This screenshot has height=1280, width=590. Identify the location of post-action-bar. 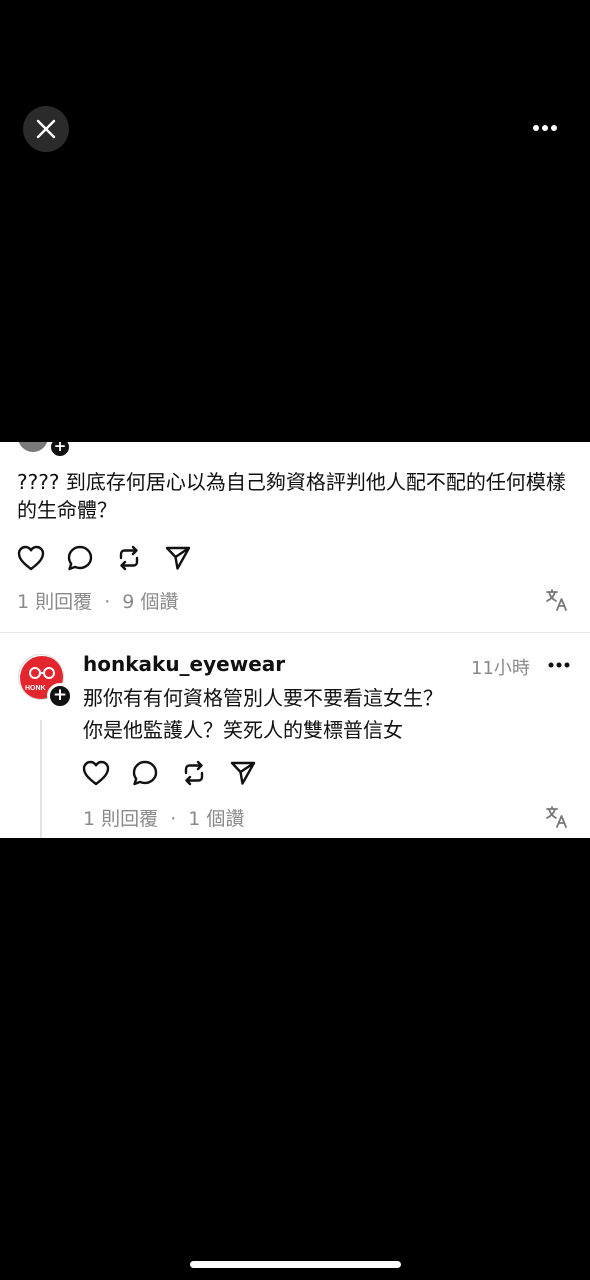
(104, 558).